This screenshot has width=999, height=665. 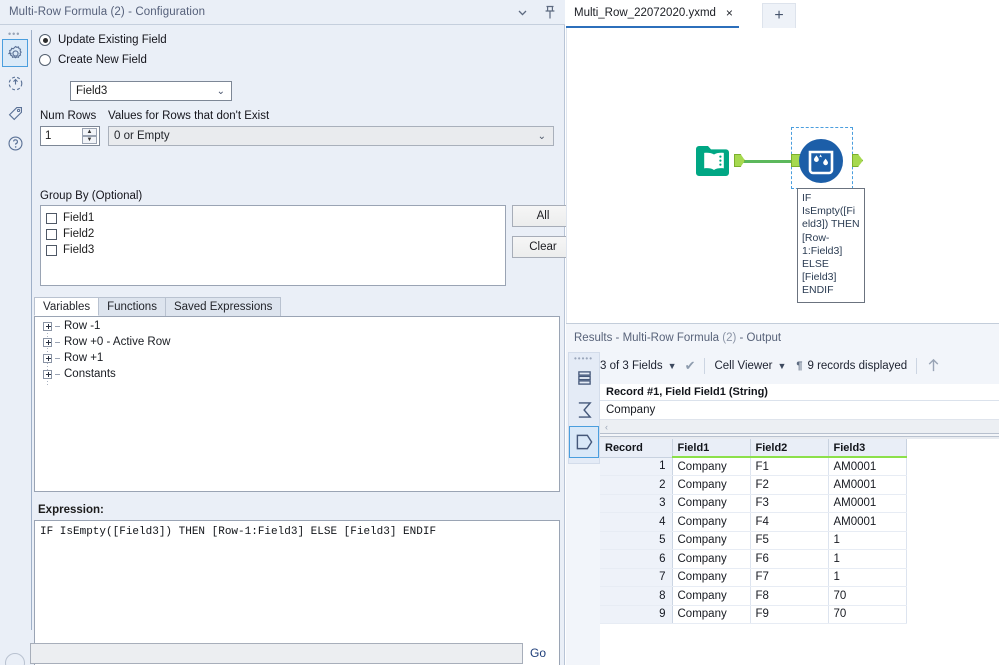 What do you see at coordinates (821, 161) in the screenshot?
I see `multi-row-formula-tool` at bounding box center [821, 161].